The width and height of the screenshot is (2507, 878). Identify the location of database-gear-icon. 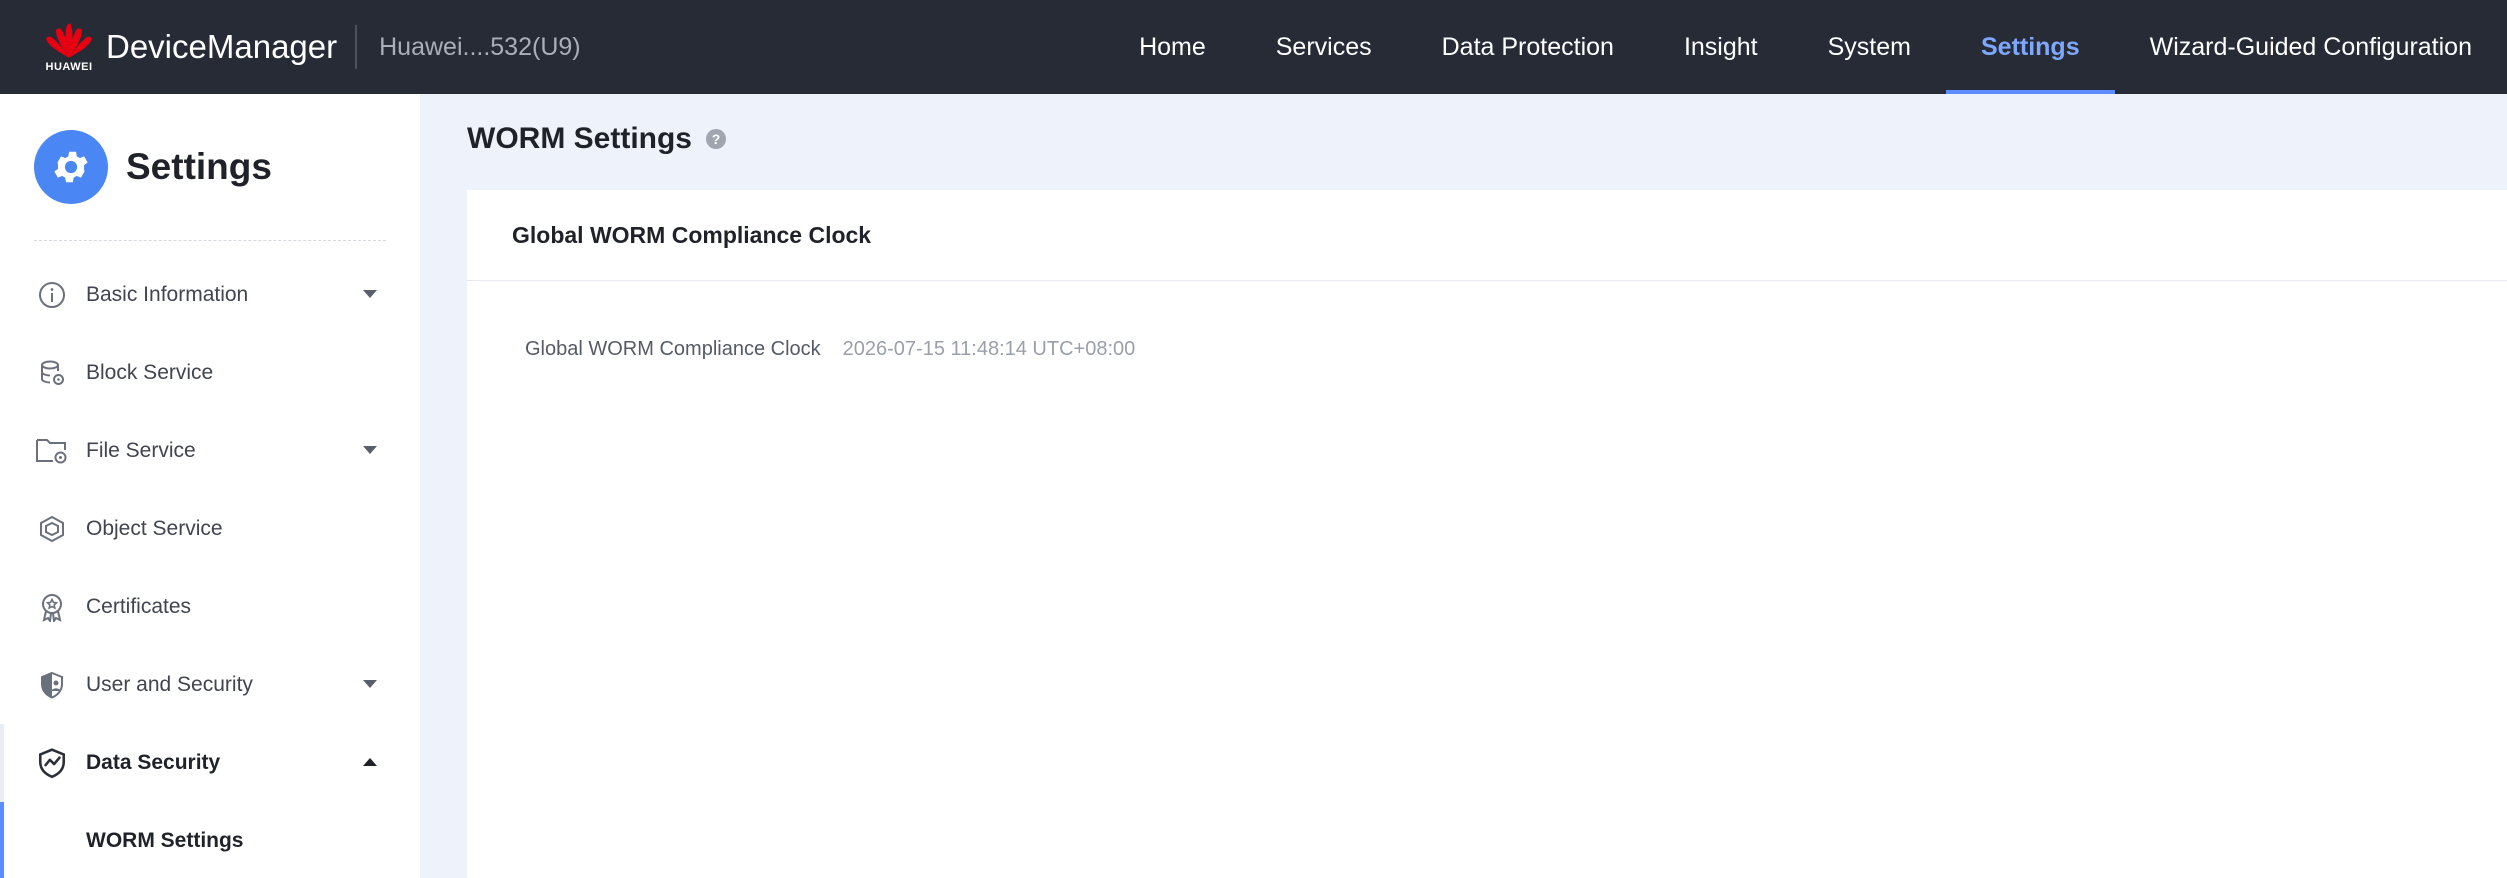
(52, 373).